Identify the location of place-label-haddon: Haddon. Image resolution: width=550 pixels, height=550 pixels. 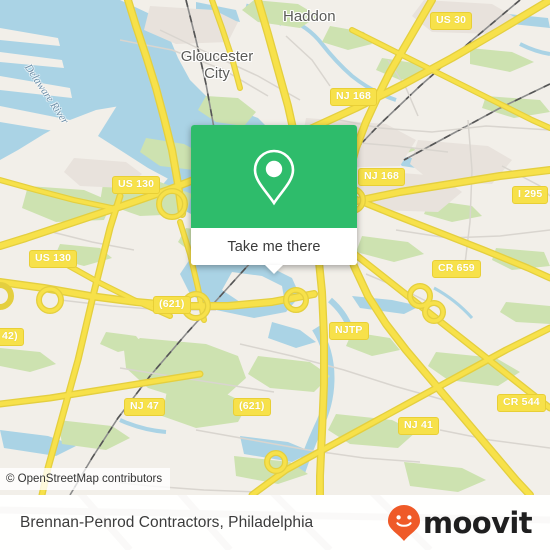
(309, 16).